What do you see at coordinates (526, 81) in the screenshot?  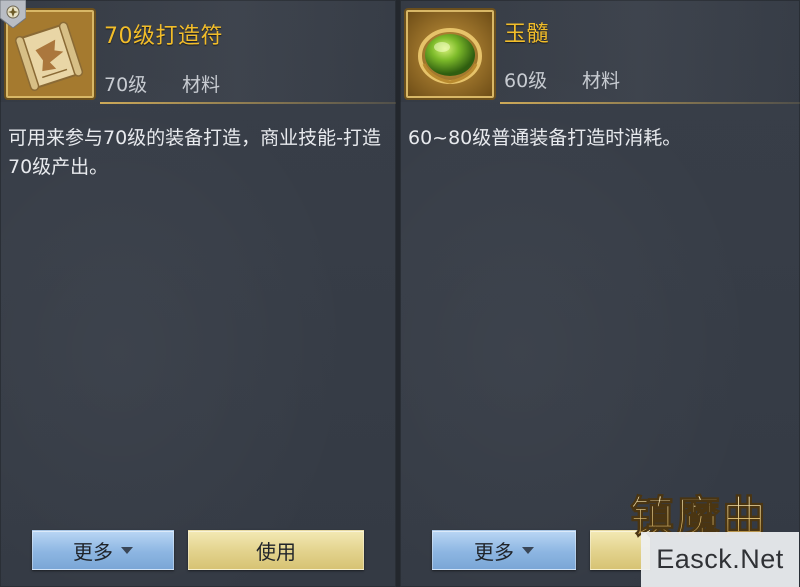 I see `item-level: 60级` at bounding box center [526, 81].